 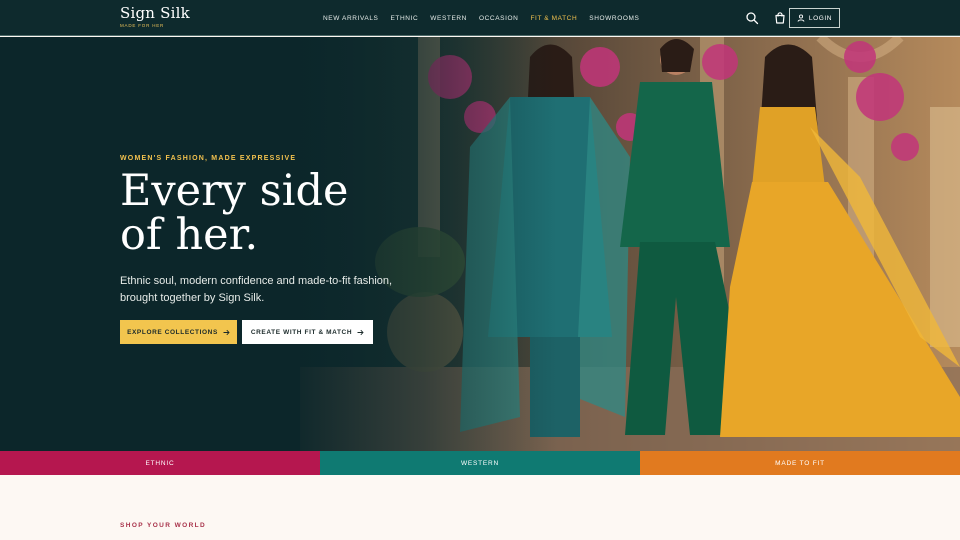 What do you see at coordinates (155, 13) in the screenshot?
I see `brand-name: Sign Silk` at bounding box center [155, 13].